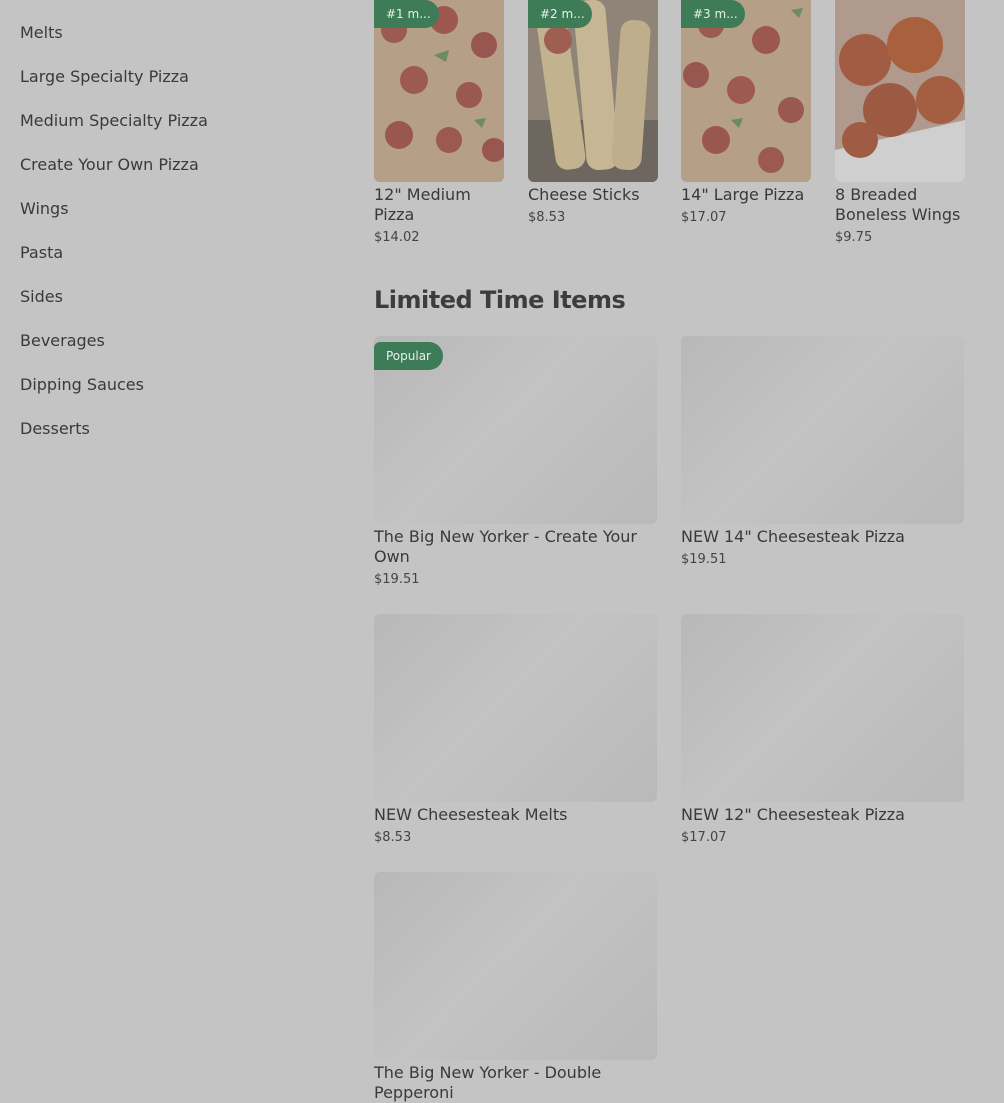  What do you see at coordinates (854, 237) in the screenshot?
I see `product-price: $9.75` at bounding box center [854, 237].